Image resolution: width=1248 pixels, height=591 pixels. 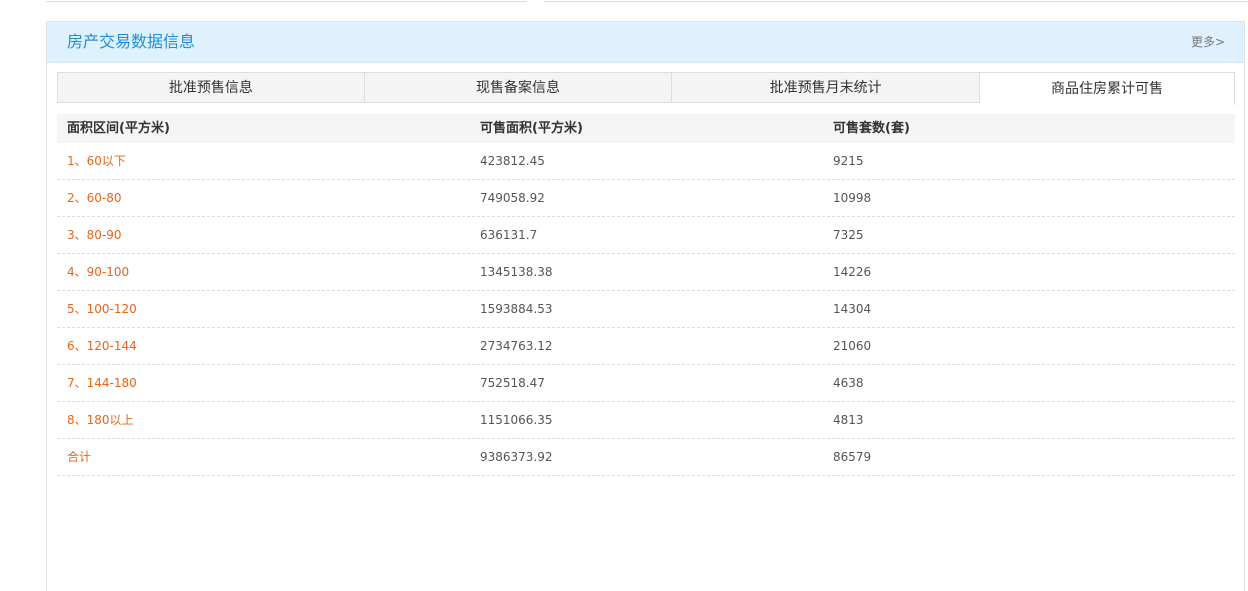 I want to click on tab-presale-monthly-stats: 批准预售月末统计, so click(x=826, y=87).